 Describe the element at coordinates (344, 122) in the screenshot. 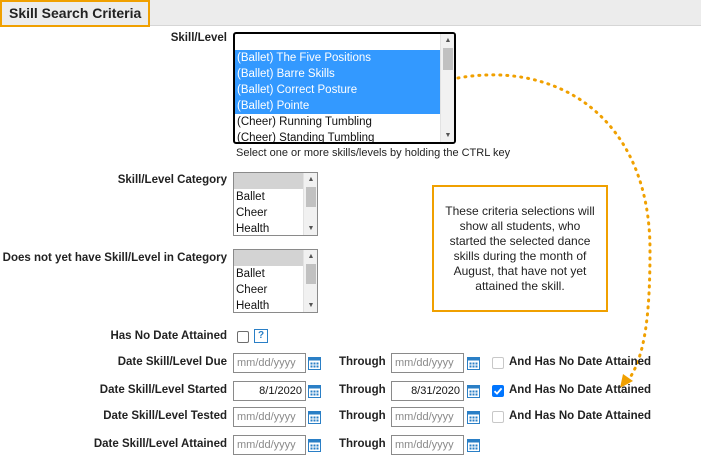

I see `list-item: (Cheer) Running Tumbling` at that location.